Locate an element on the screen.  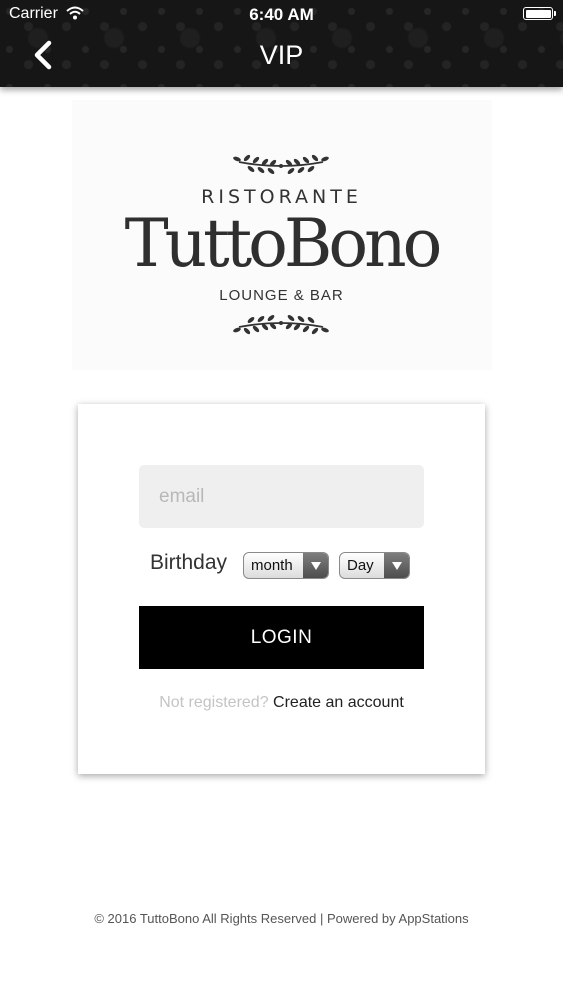
month-select: month is located at coordinates (286, 565).